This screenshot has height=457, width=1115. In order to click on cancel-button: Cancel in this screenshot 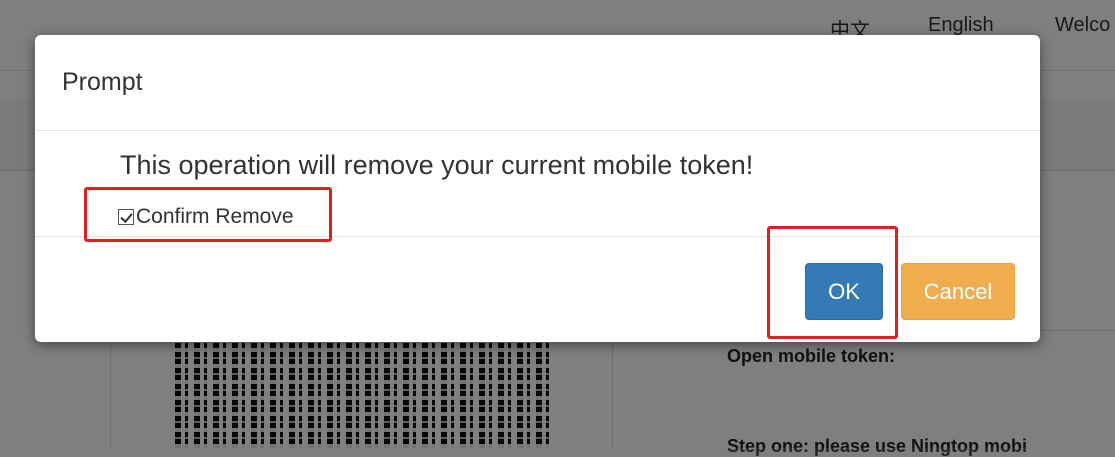, I will do `click(958, 291)`.